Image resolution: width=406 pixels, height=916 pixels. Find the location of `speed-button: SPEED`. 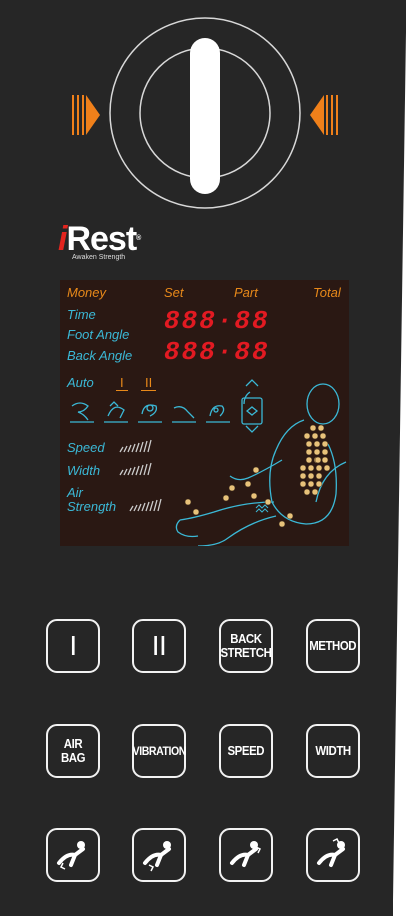

speed-button: SPEED is located at coordinates (246, 751).